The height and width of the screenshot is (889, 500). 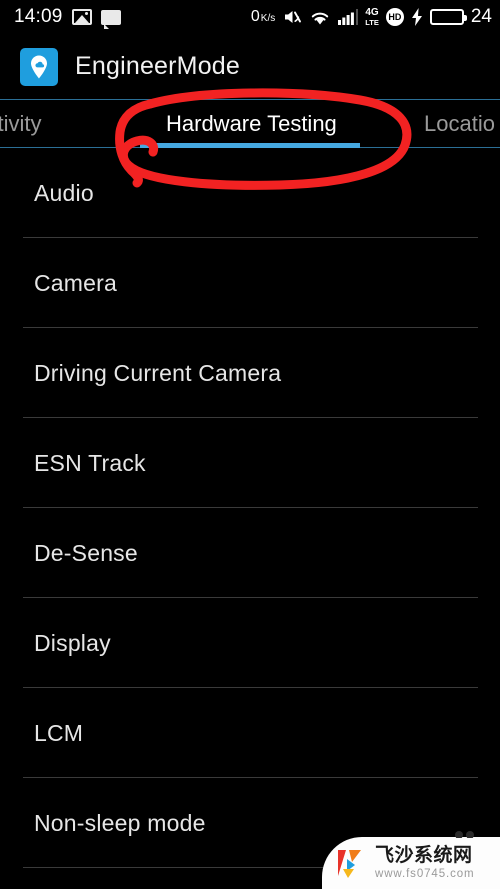 I want to click on signal-label-top: 4G, so click(x=372, y=12).